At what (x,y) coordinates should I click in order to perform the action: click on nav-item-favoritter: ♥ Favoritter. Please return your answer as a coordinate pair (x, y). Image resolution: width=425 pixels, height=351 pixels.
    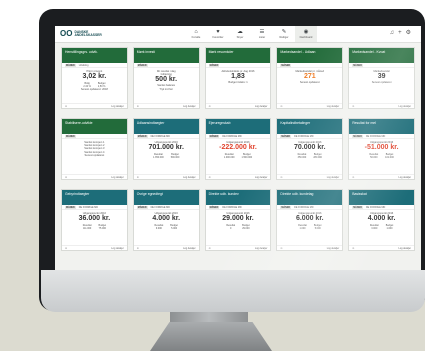
    Looking at the image, I should click on (218, 34).